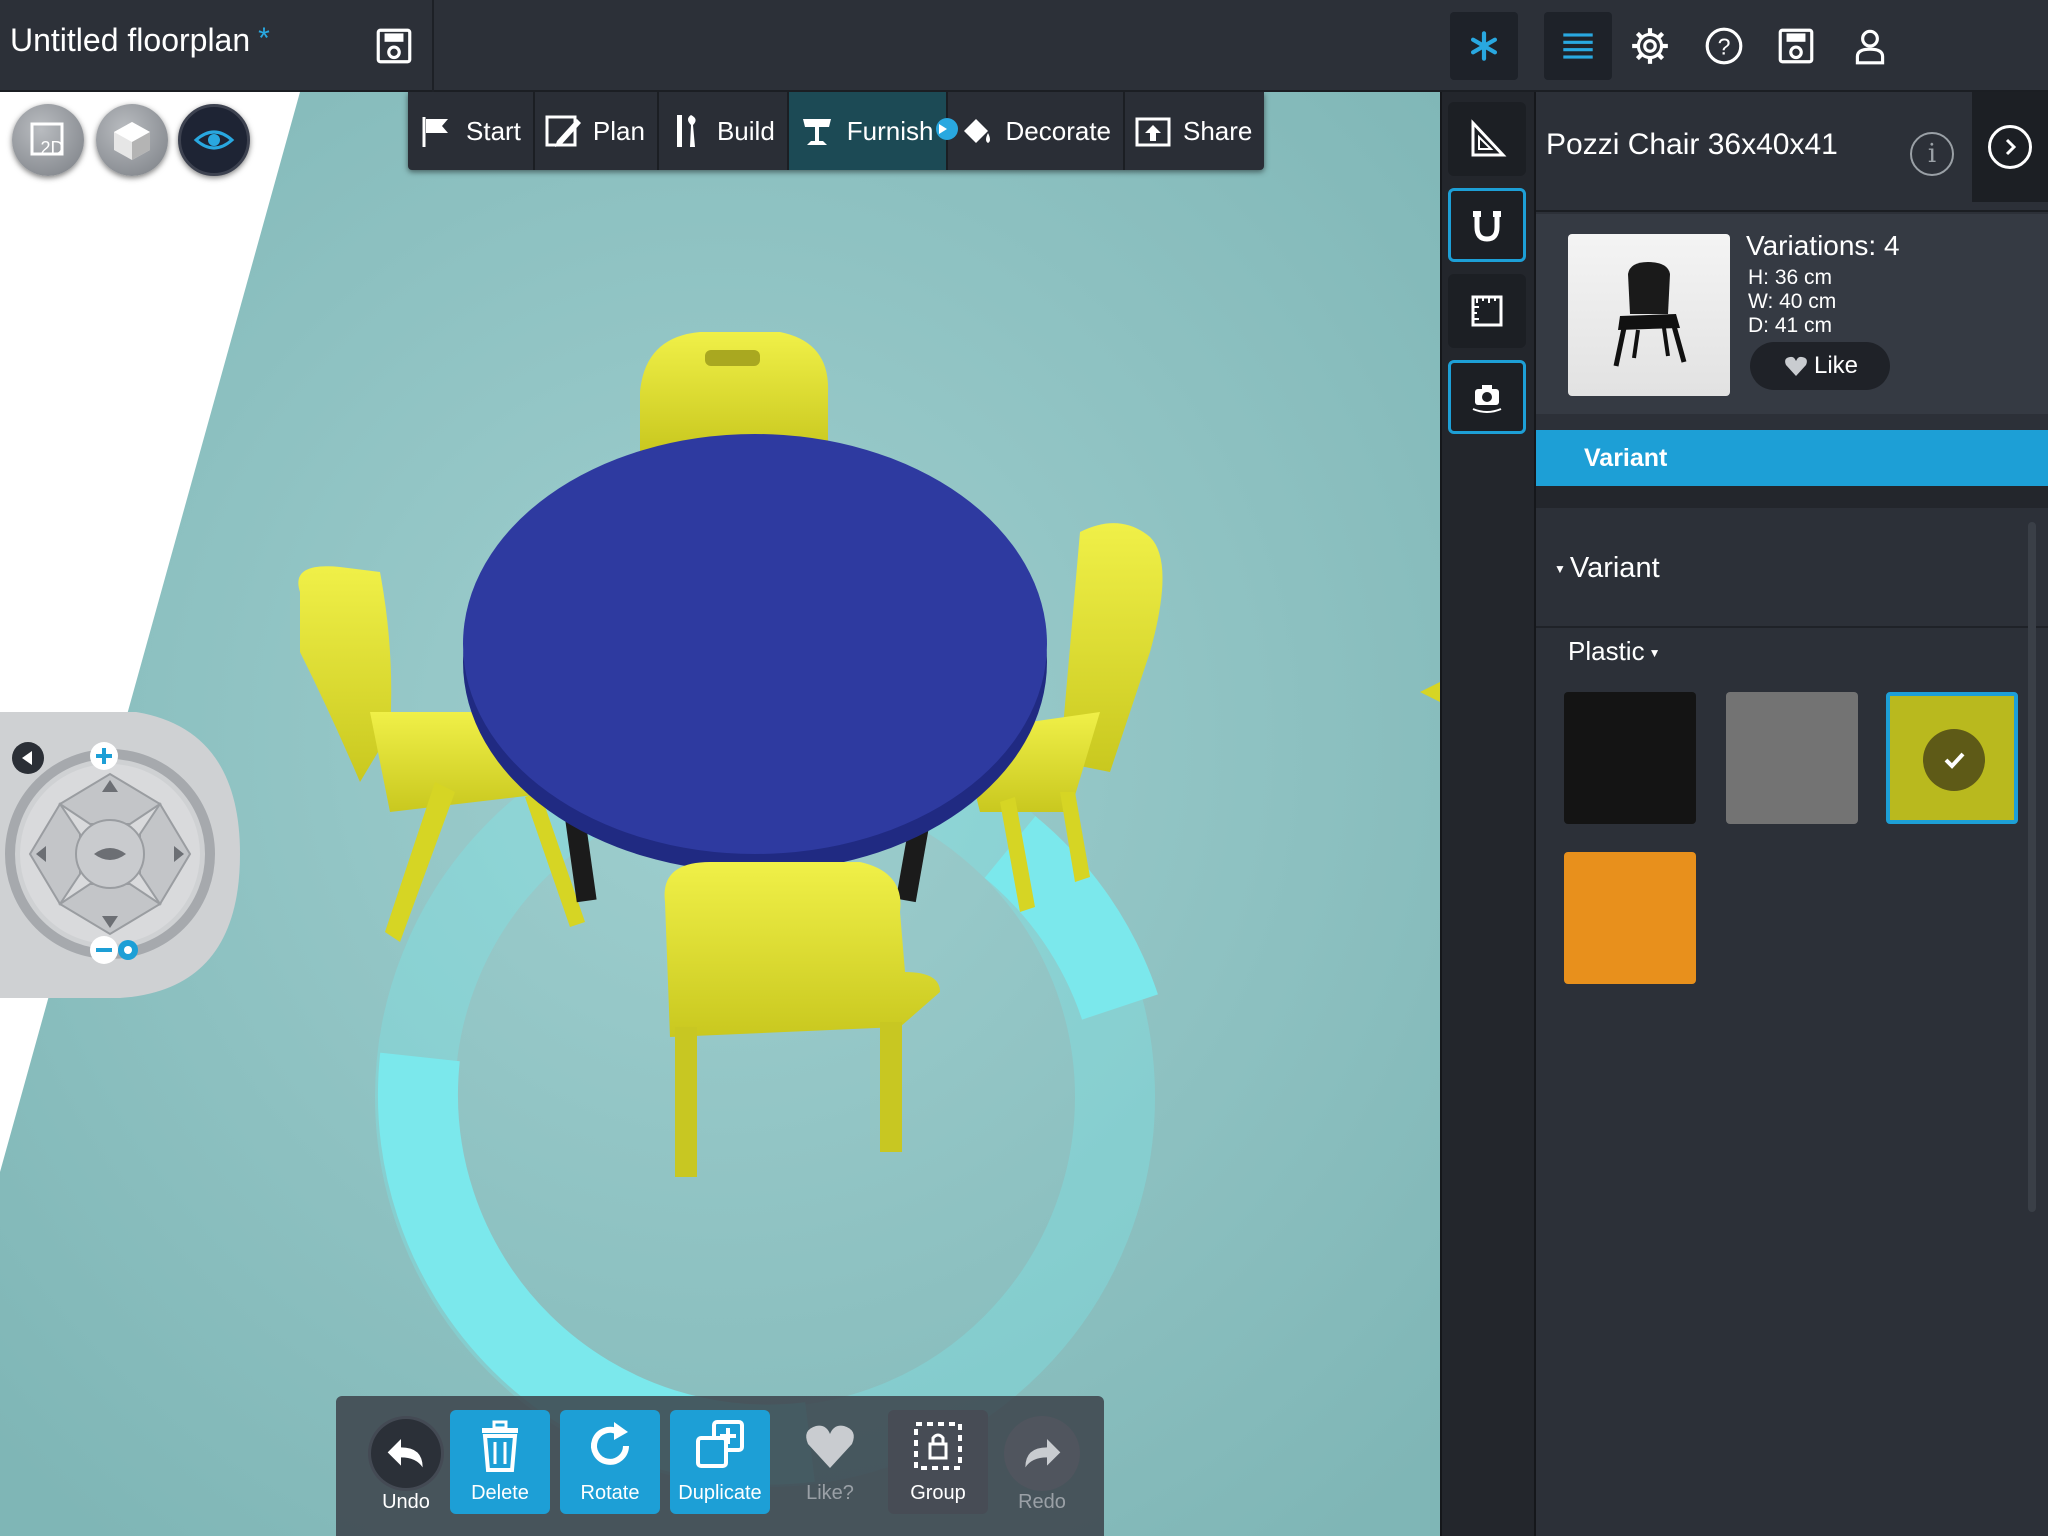  I want to click on rotate-button: Rotate, so click(610, 1462).